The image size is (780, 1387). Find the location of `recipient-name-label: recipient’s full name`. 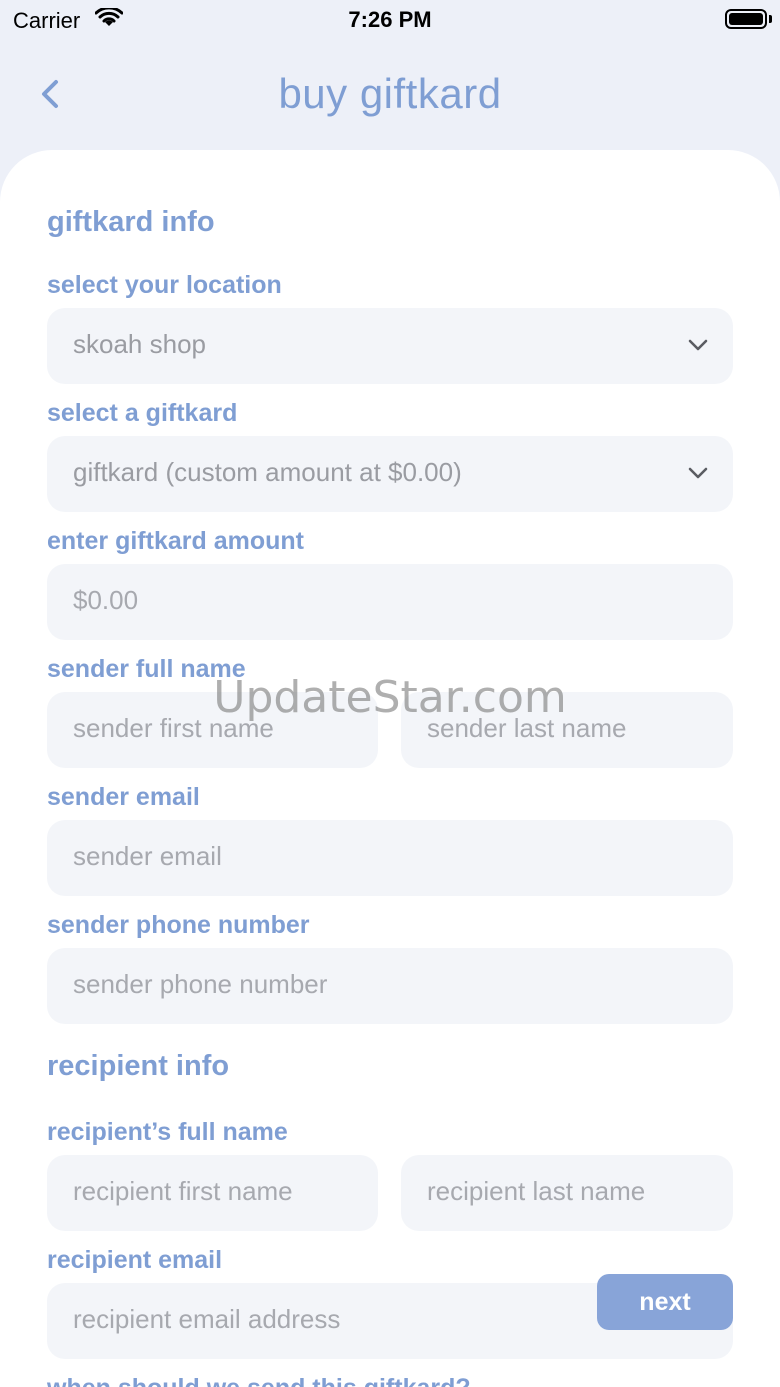

recipient-name-label: recipient’s full name is located at coordinates (167, 1132).